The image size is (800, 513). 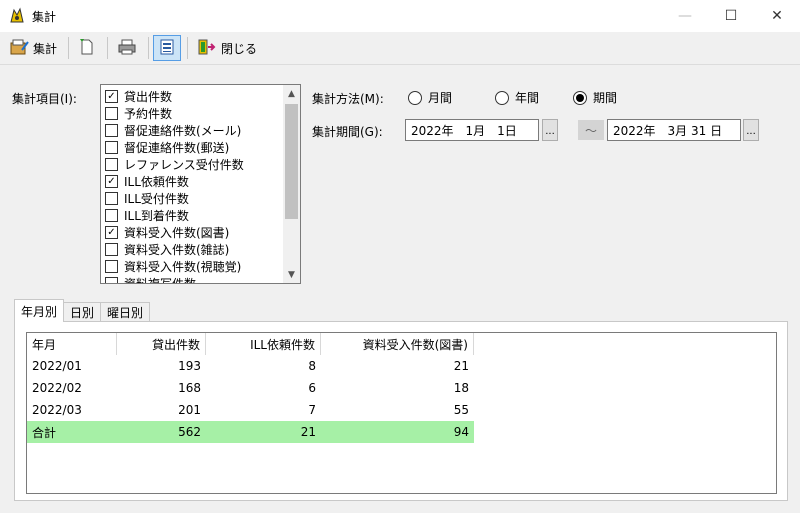 I want to click on table-cell: 8, so click(x=312, y=366).